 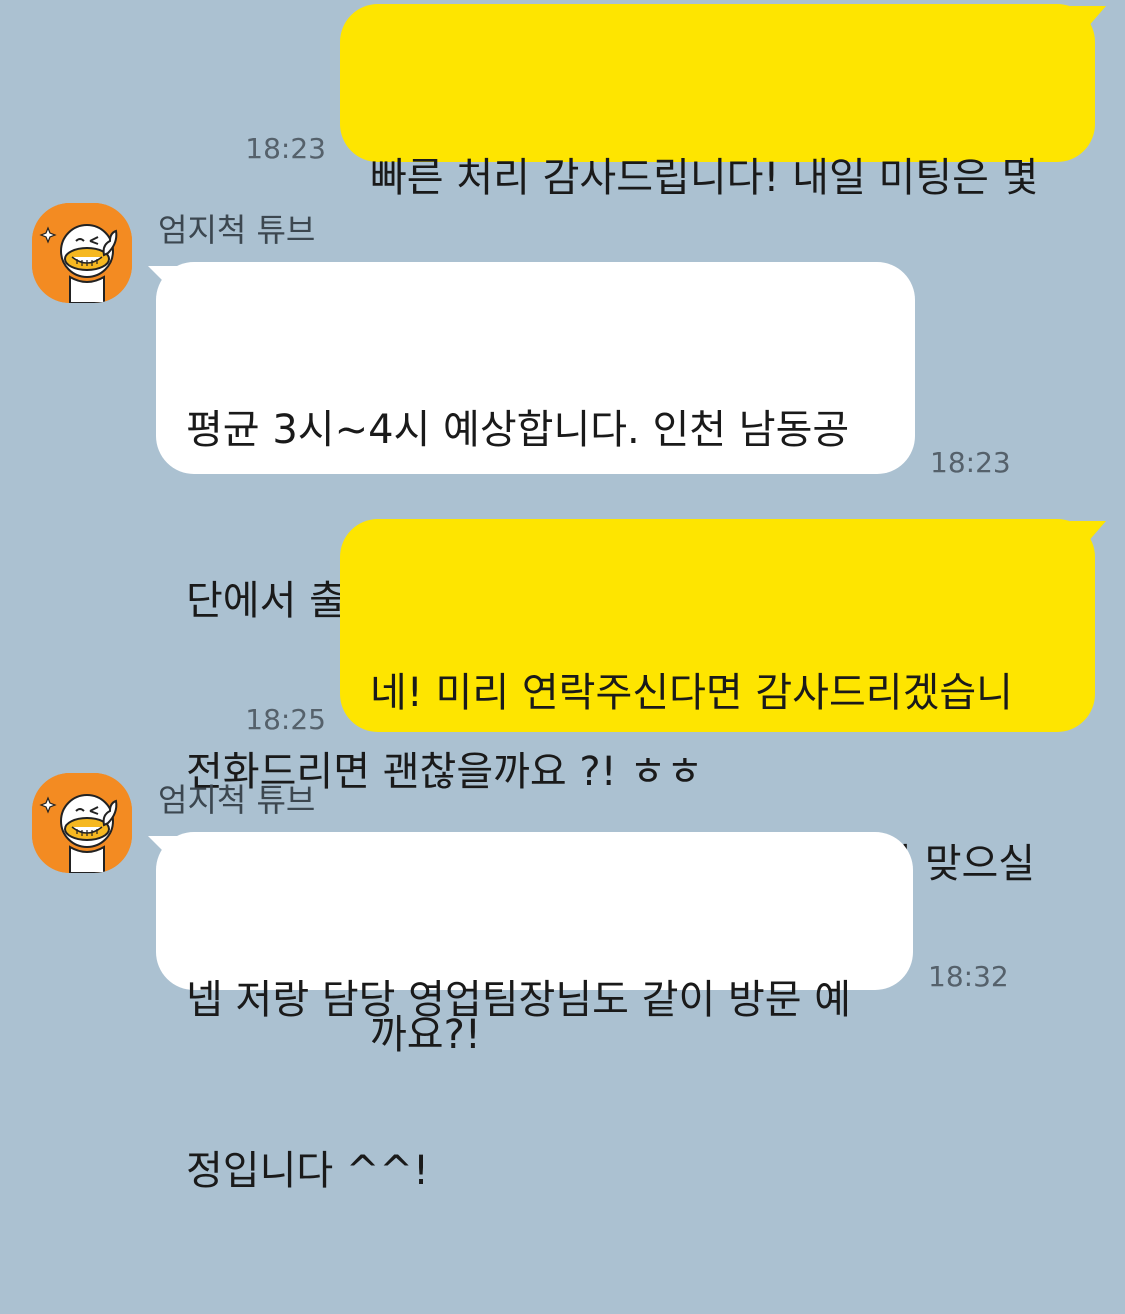 I want to click on message-text-line: 정입니다 ^^!, so click(x=307, y=1171).